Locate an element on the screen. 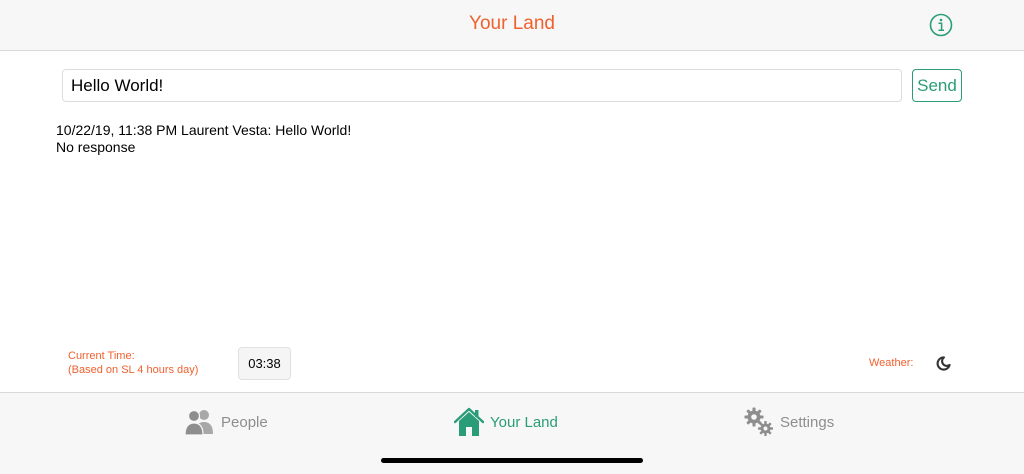 The width and height of the screenshot is (1024, 474). message-input is located at coordinates (482, 85).